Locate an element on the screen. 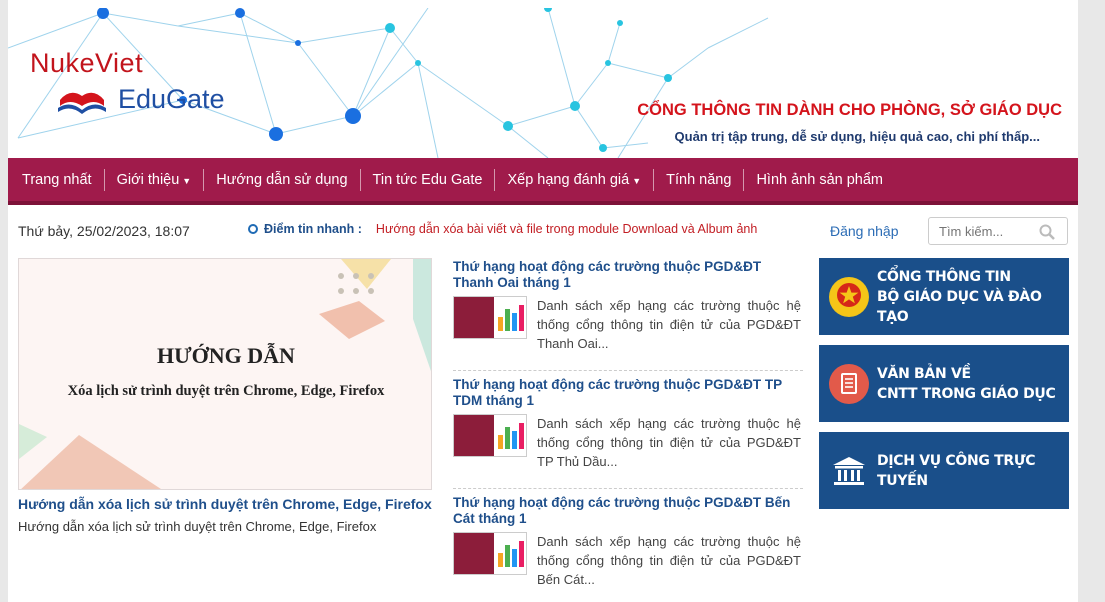 This screenshot has width=1105, height=602. nav-item-ranking: Xếp hạng đánh giá ▼ is located at coordinates (575, 179).